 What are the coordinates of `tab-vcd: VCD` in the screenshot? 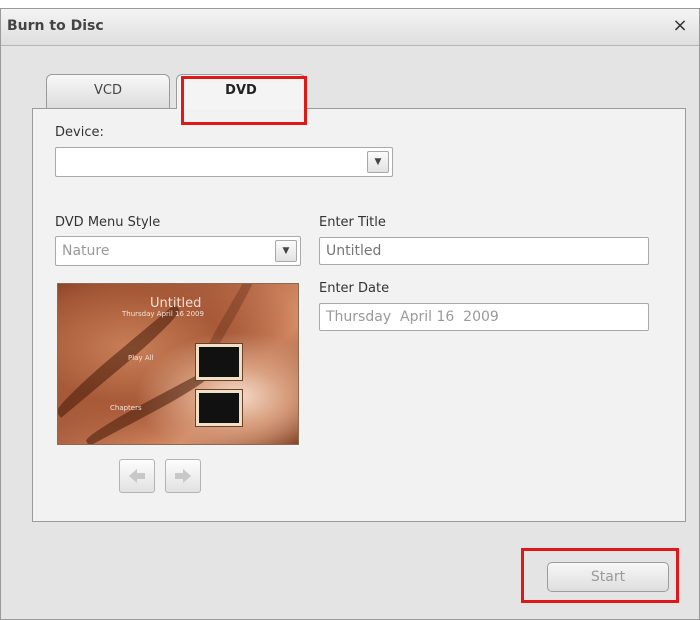 It's located at (108, 91).